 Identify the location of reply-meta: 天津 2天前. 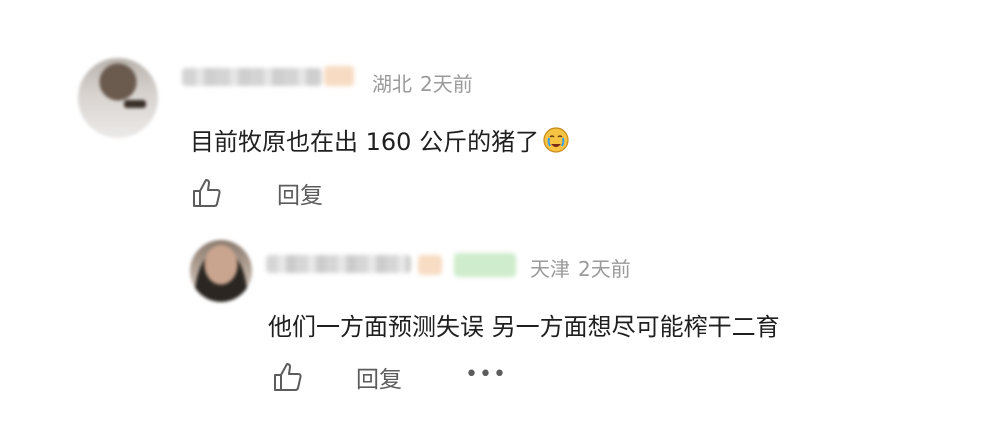
(580, 267).